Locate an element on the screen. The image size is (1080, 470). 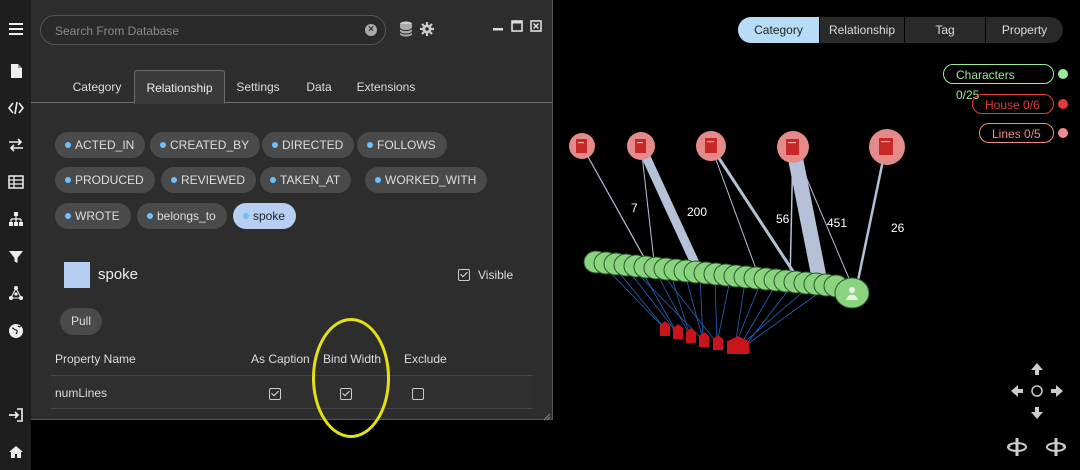
tab-category: Category is located at coordinates (97, 86).